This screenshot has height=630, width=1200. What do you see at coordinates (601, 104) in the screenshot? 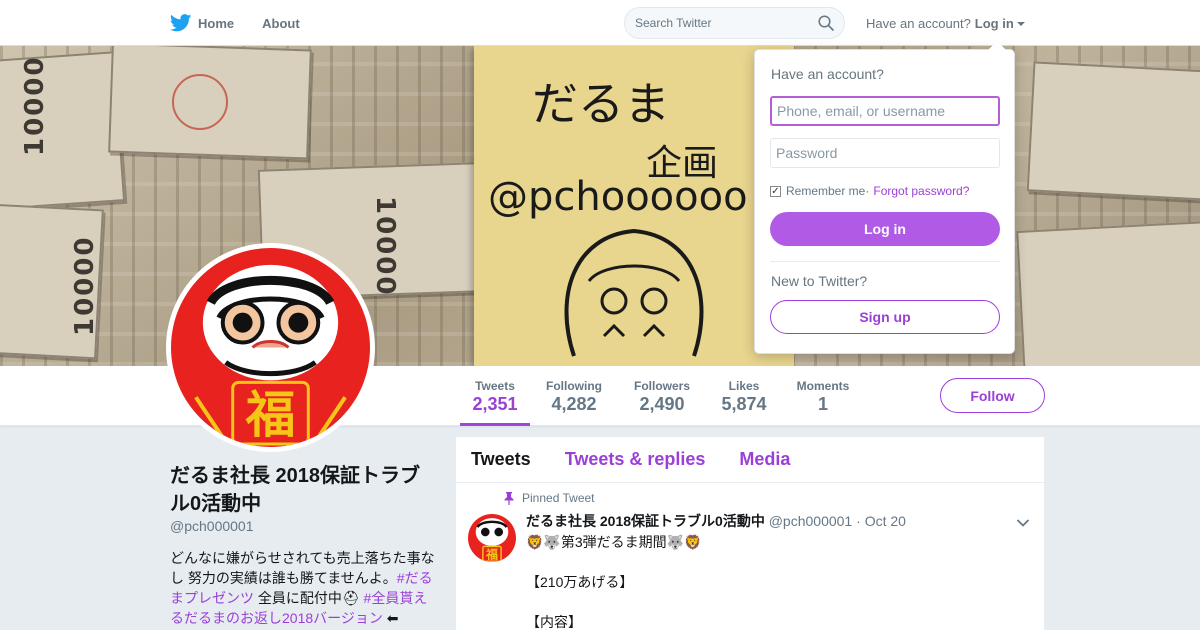
I see `note-text-daruma: だるま` at bounding box center [601, 104].